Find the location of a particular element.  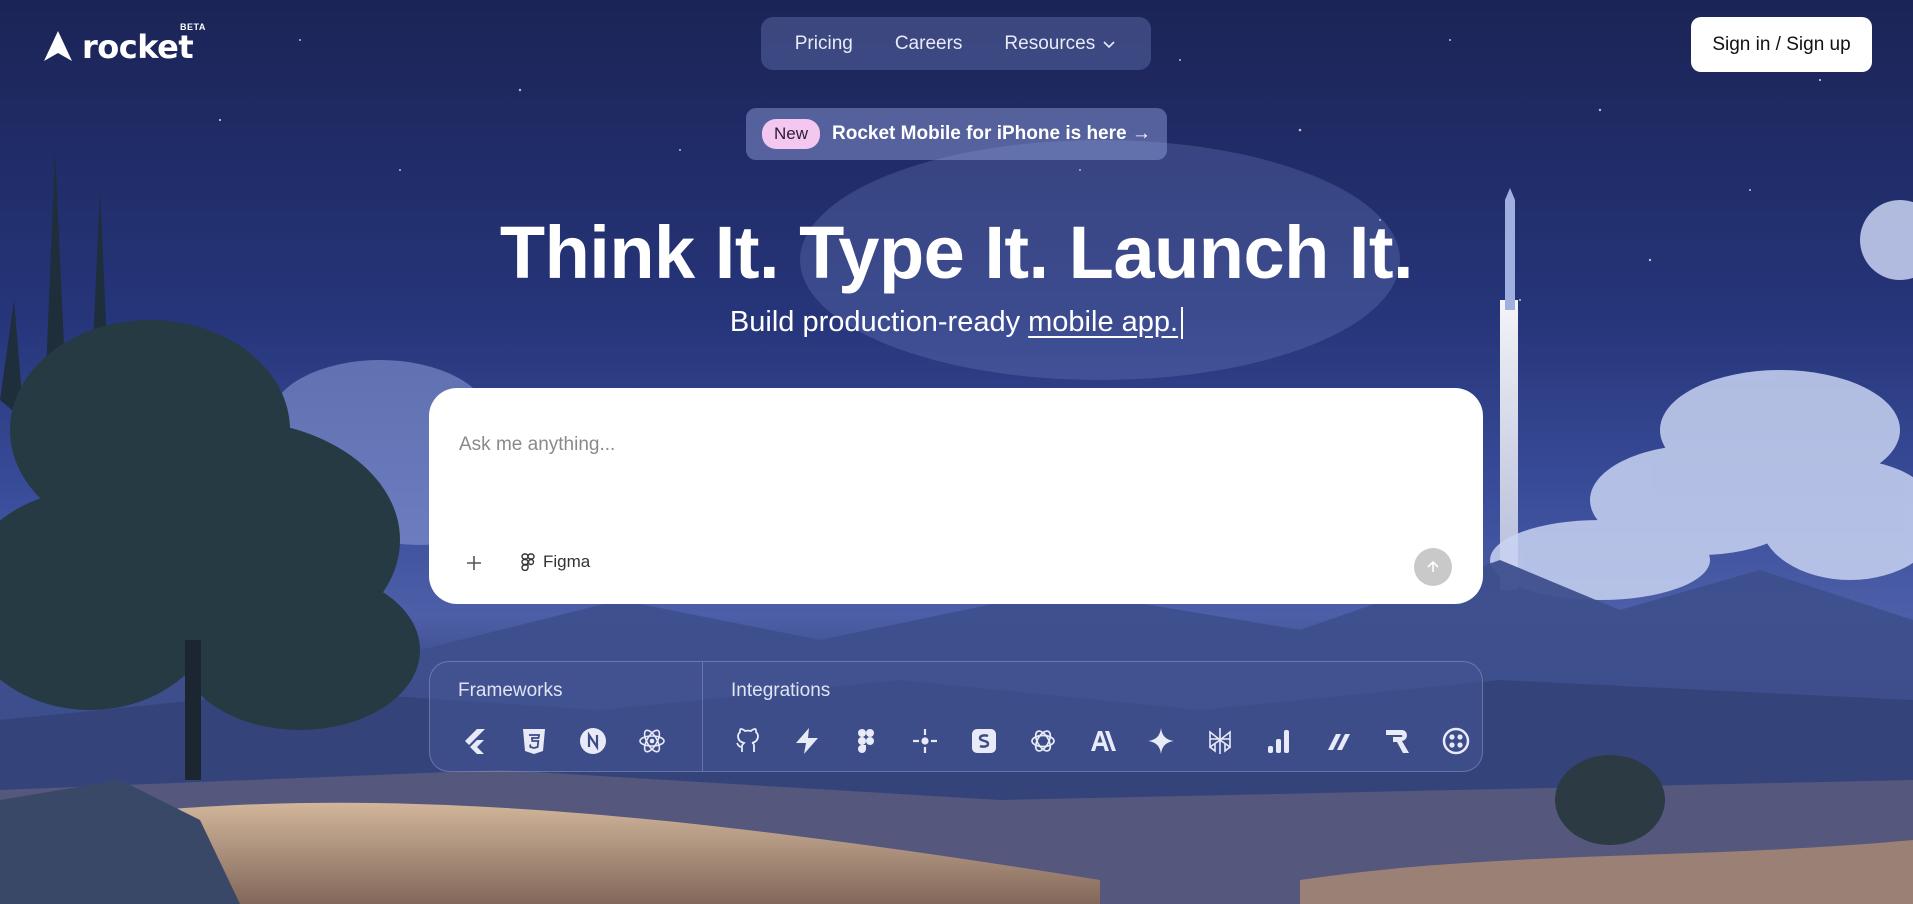

beta-badge: BETA is located at coordinates (193, 27).